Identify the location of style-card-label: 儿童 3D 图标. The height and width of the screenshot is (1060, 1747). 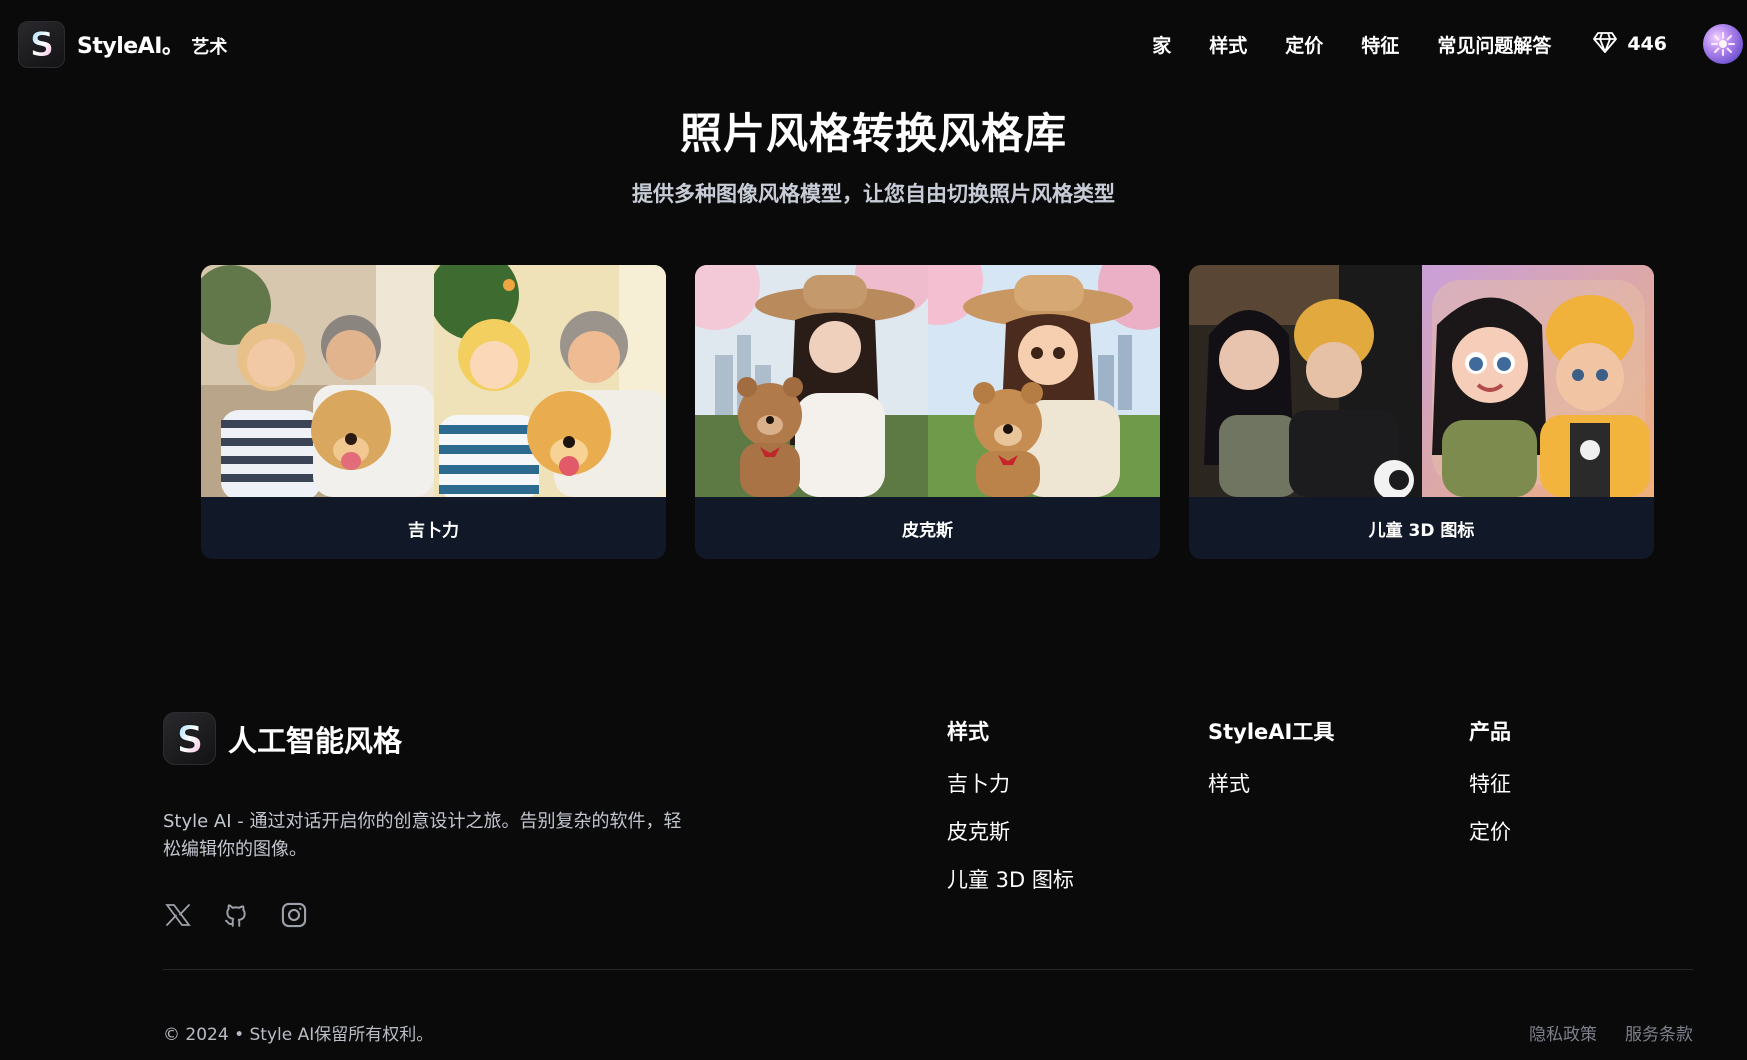
(1421, 530).